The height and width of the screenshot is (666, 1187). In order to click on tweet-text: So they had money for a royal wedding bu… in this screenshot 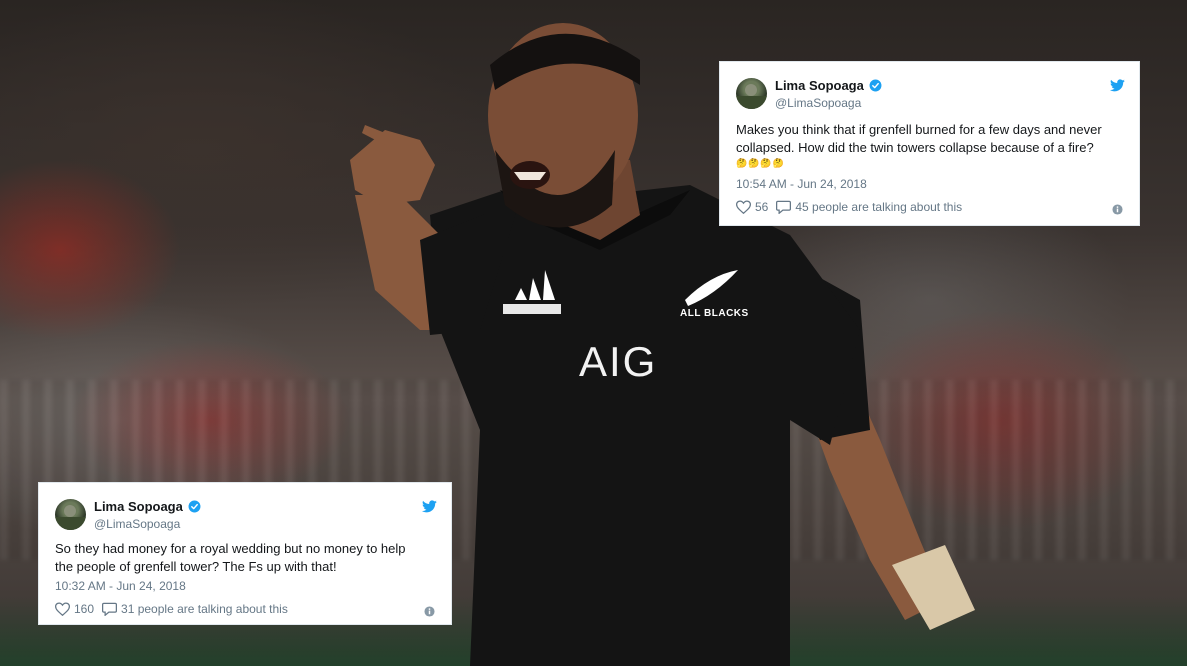, I will do `click(245, 558)`.